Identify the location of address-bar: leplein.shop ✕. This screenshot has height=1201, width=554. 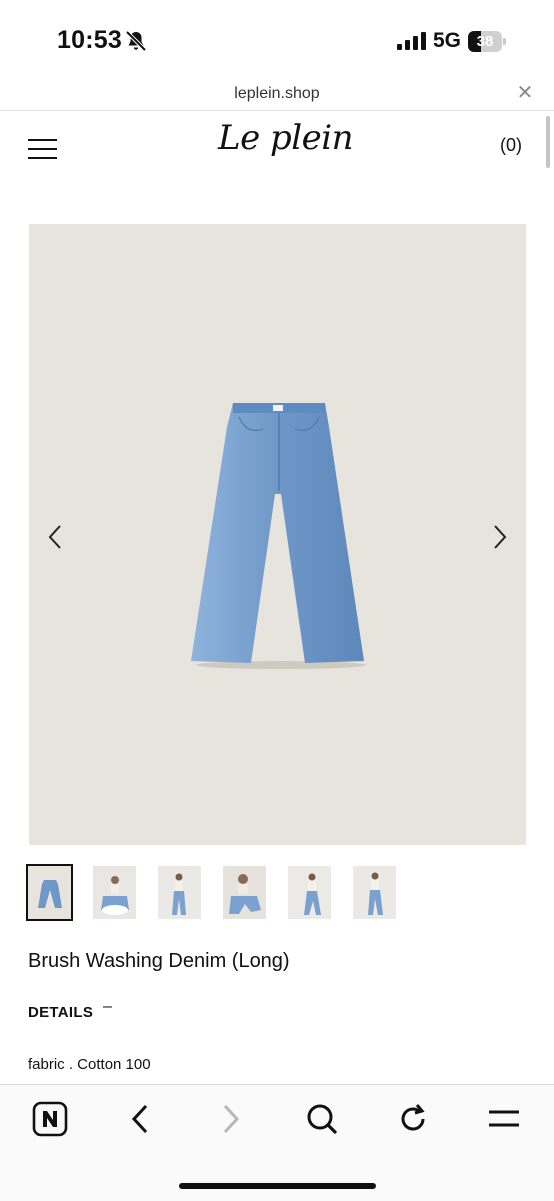
(277, 95).